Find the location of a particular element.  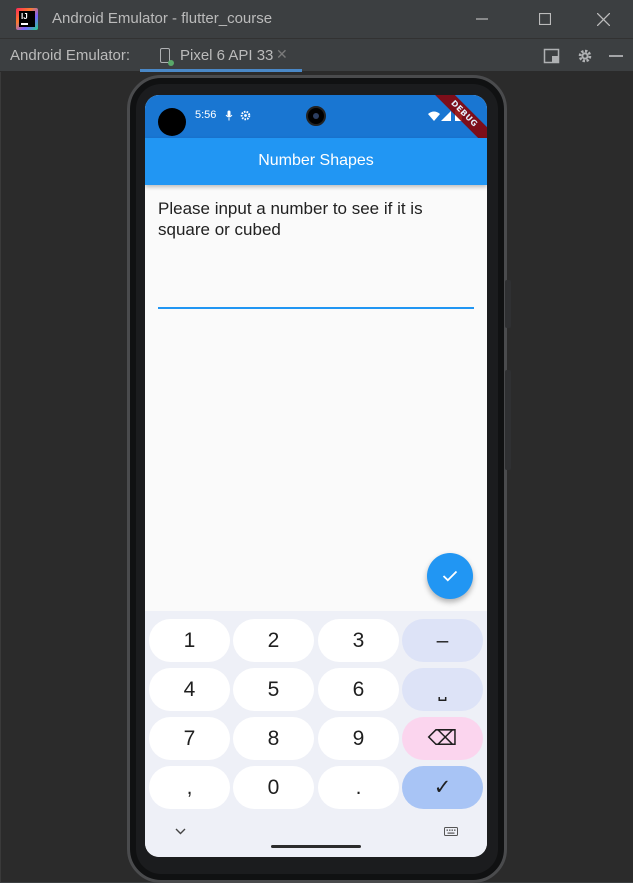

window-title: Android Emulator - flutter_course is located at coordinates (162, 18).